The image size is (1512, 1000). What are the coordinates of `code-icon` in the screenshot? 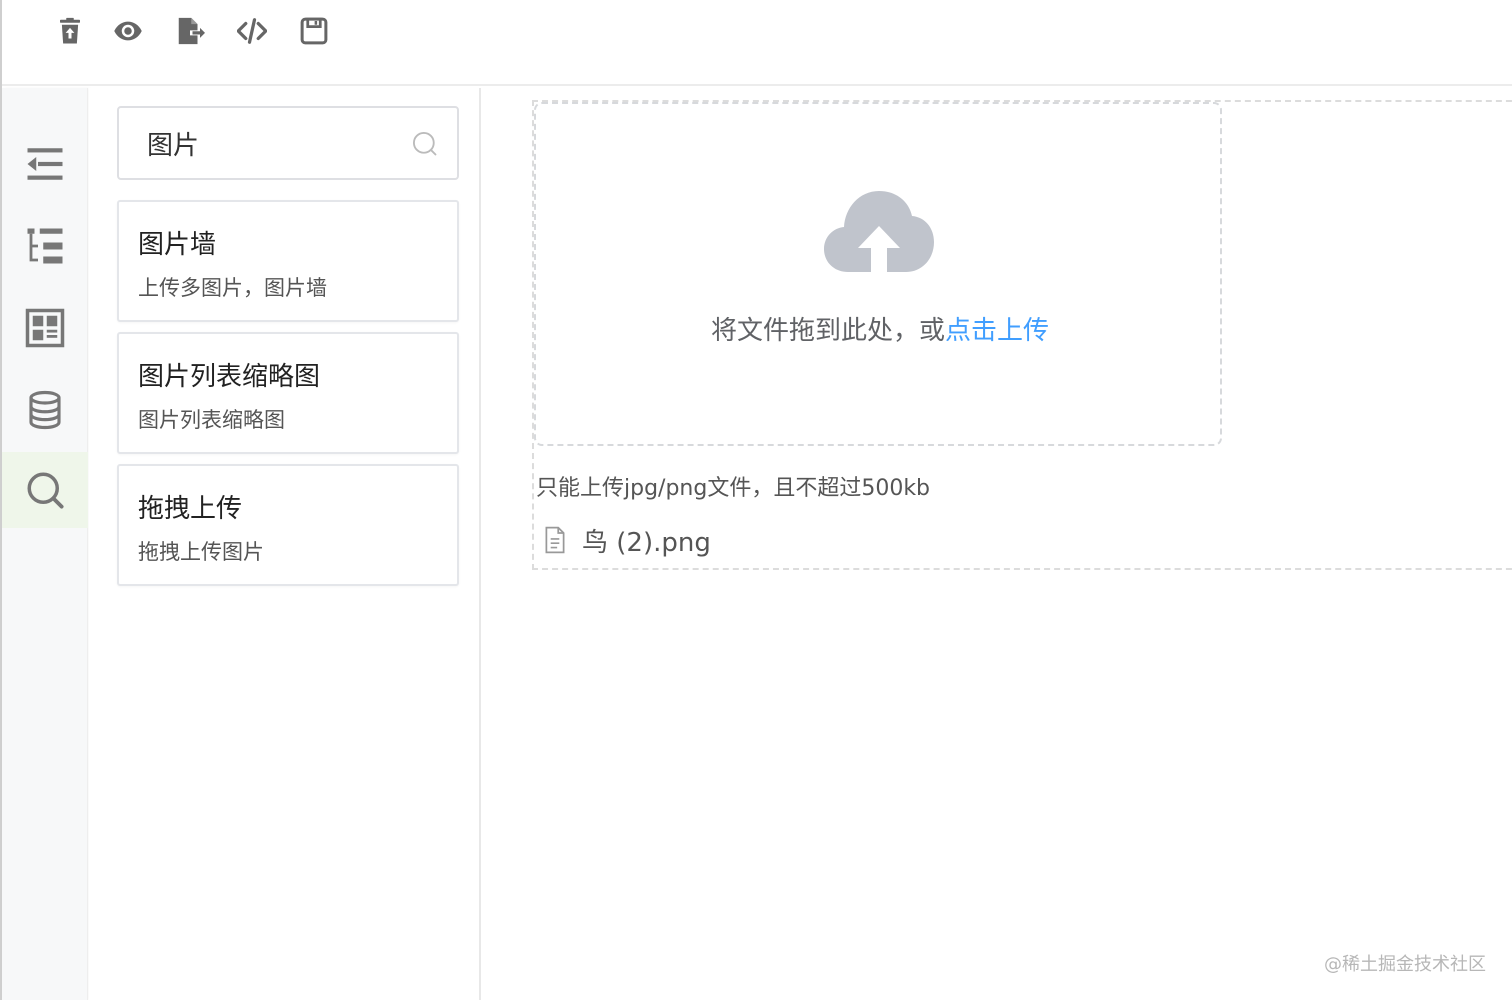 It's located at (252, 31).